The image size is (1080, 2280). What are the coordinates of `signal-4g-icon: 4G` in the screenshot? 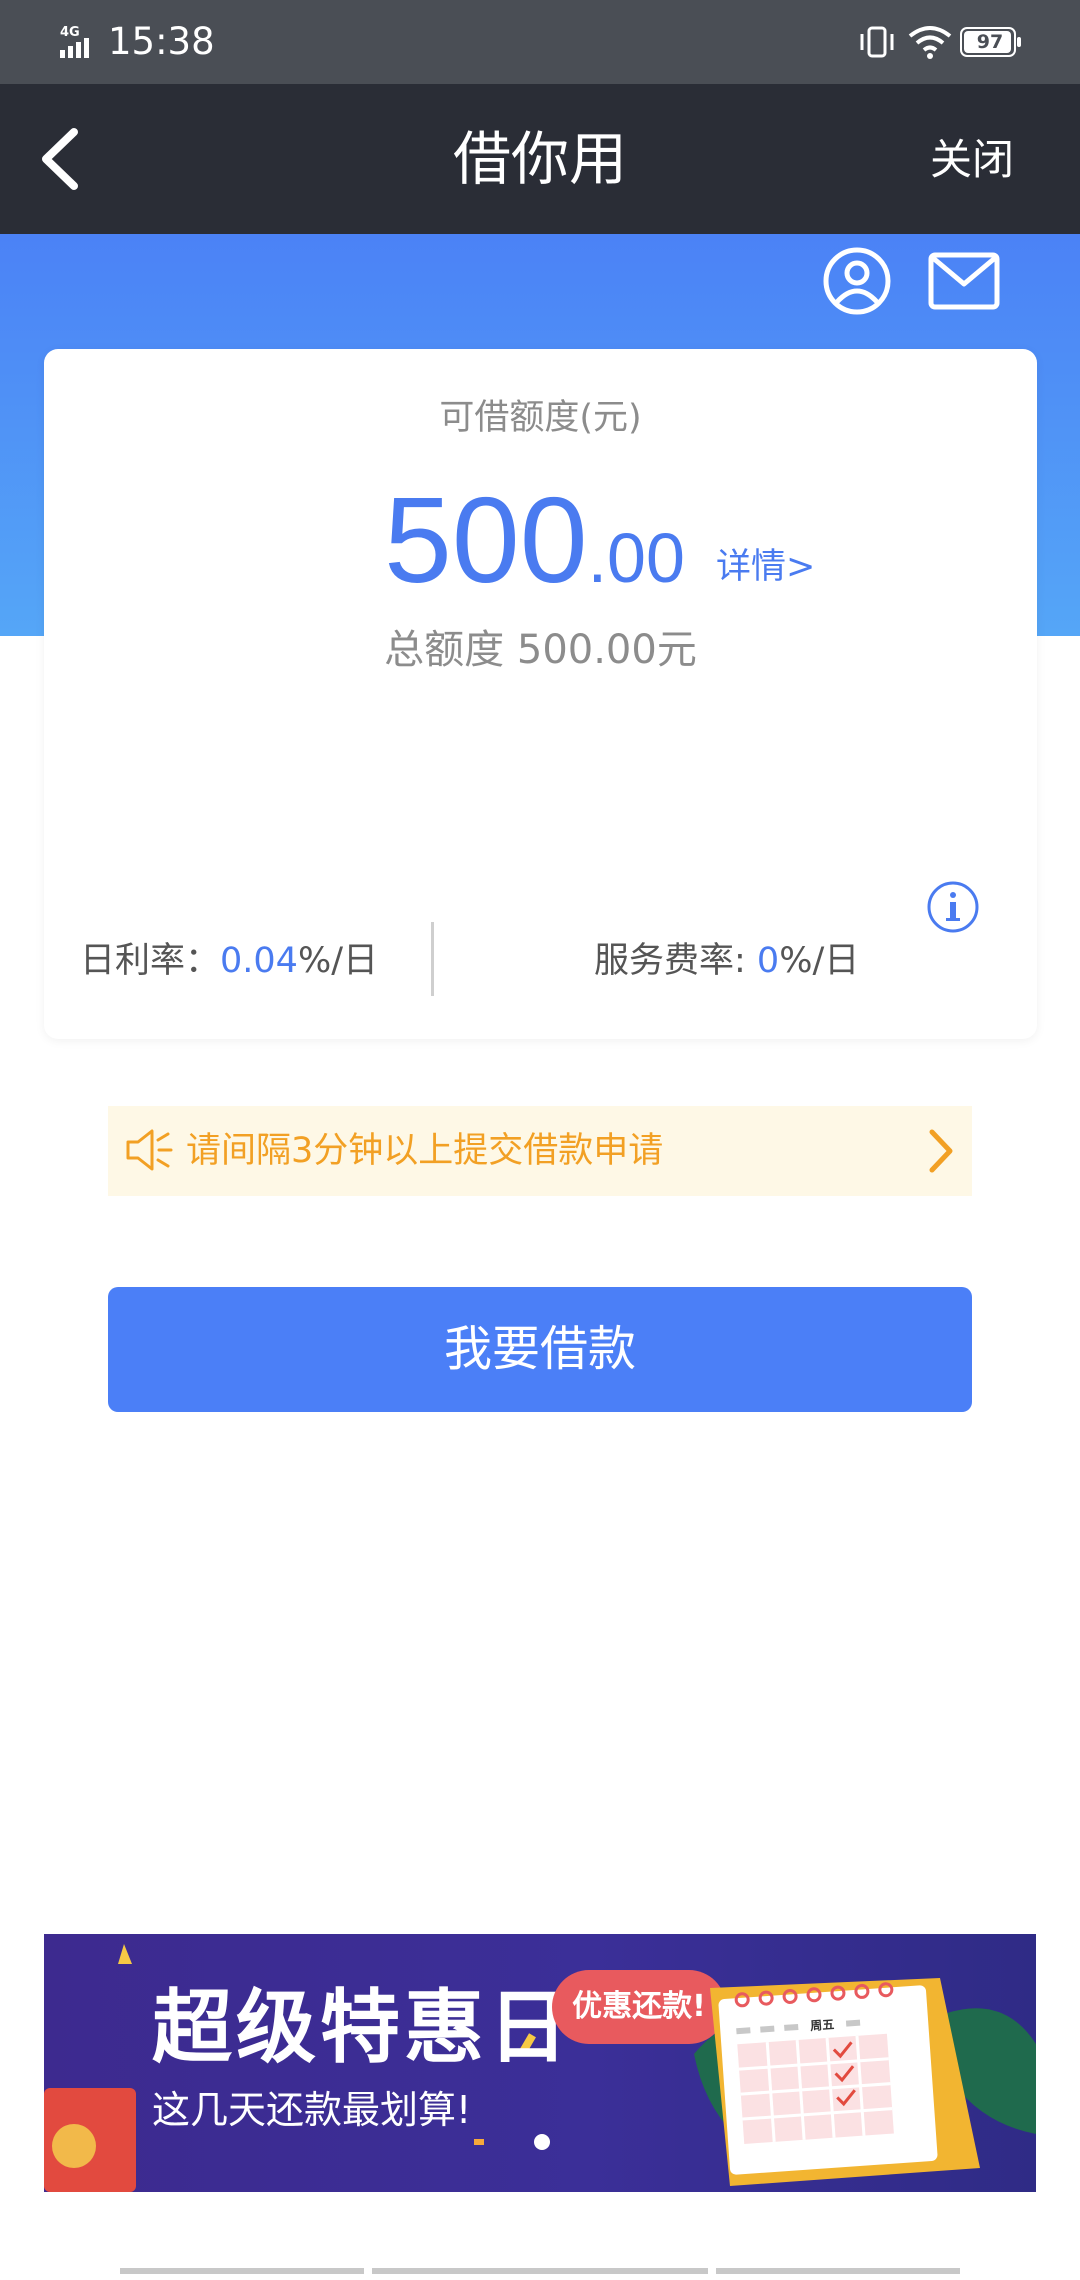 It's located at (74, 41).